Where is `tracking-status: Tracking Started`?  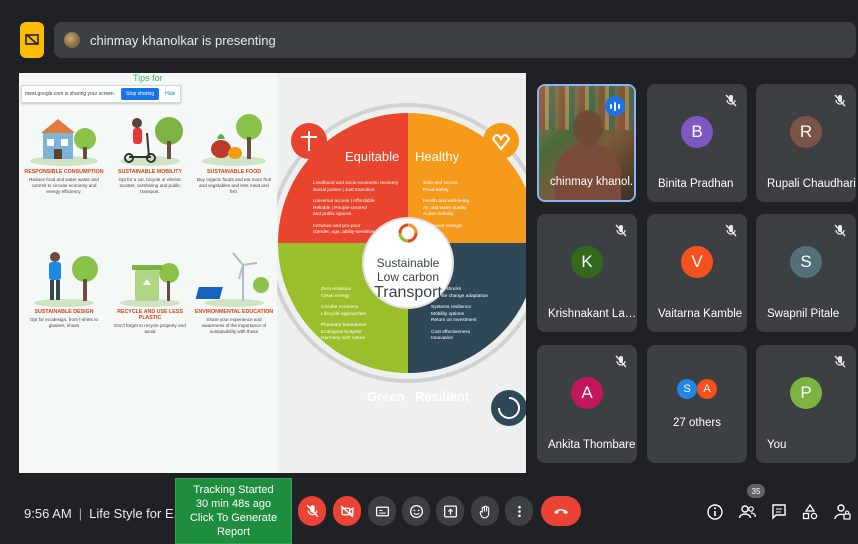 tracking-status: Tracking Started is located at coordinates (233, 490).